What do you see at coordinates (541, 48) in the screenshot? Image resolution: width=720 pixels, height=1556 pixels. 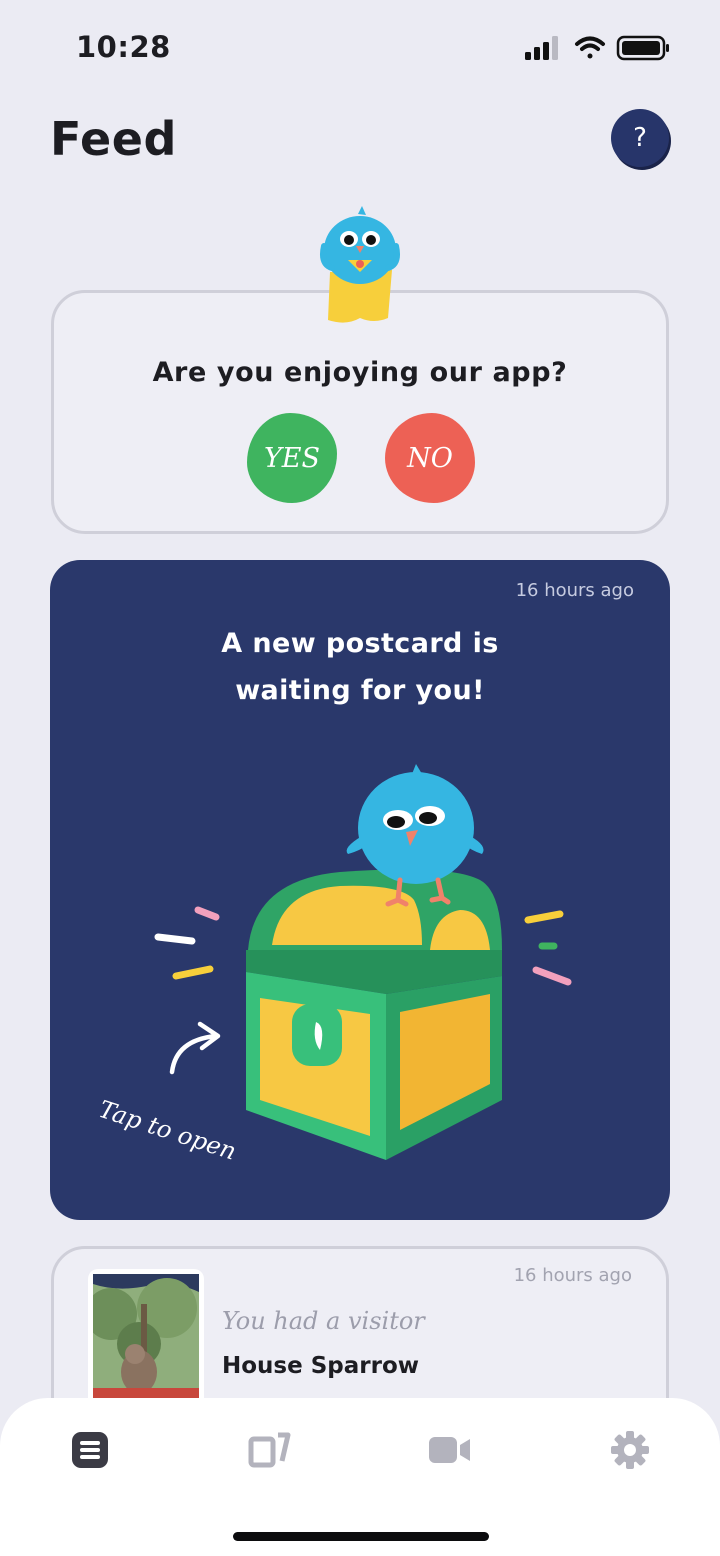 I see `cellular-signal-icon` at bounding box center [541, 48].